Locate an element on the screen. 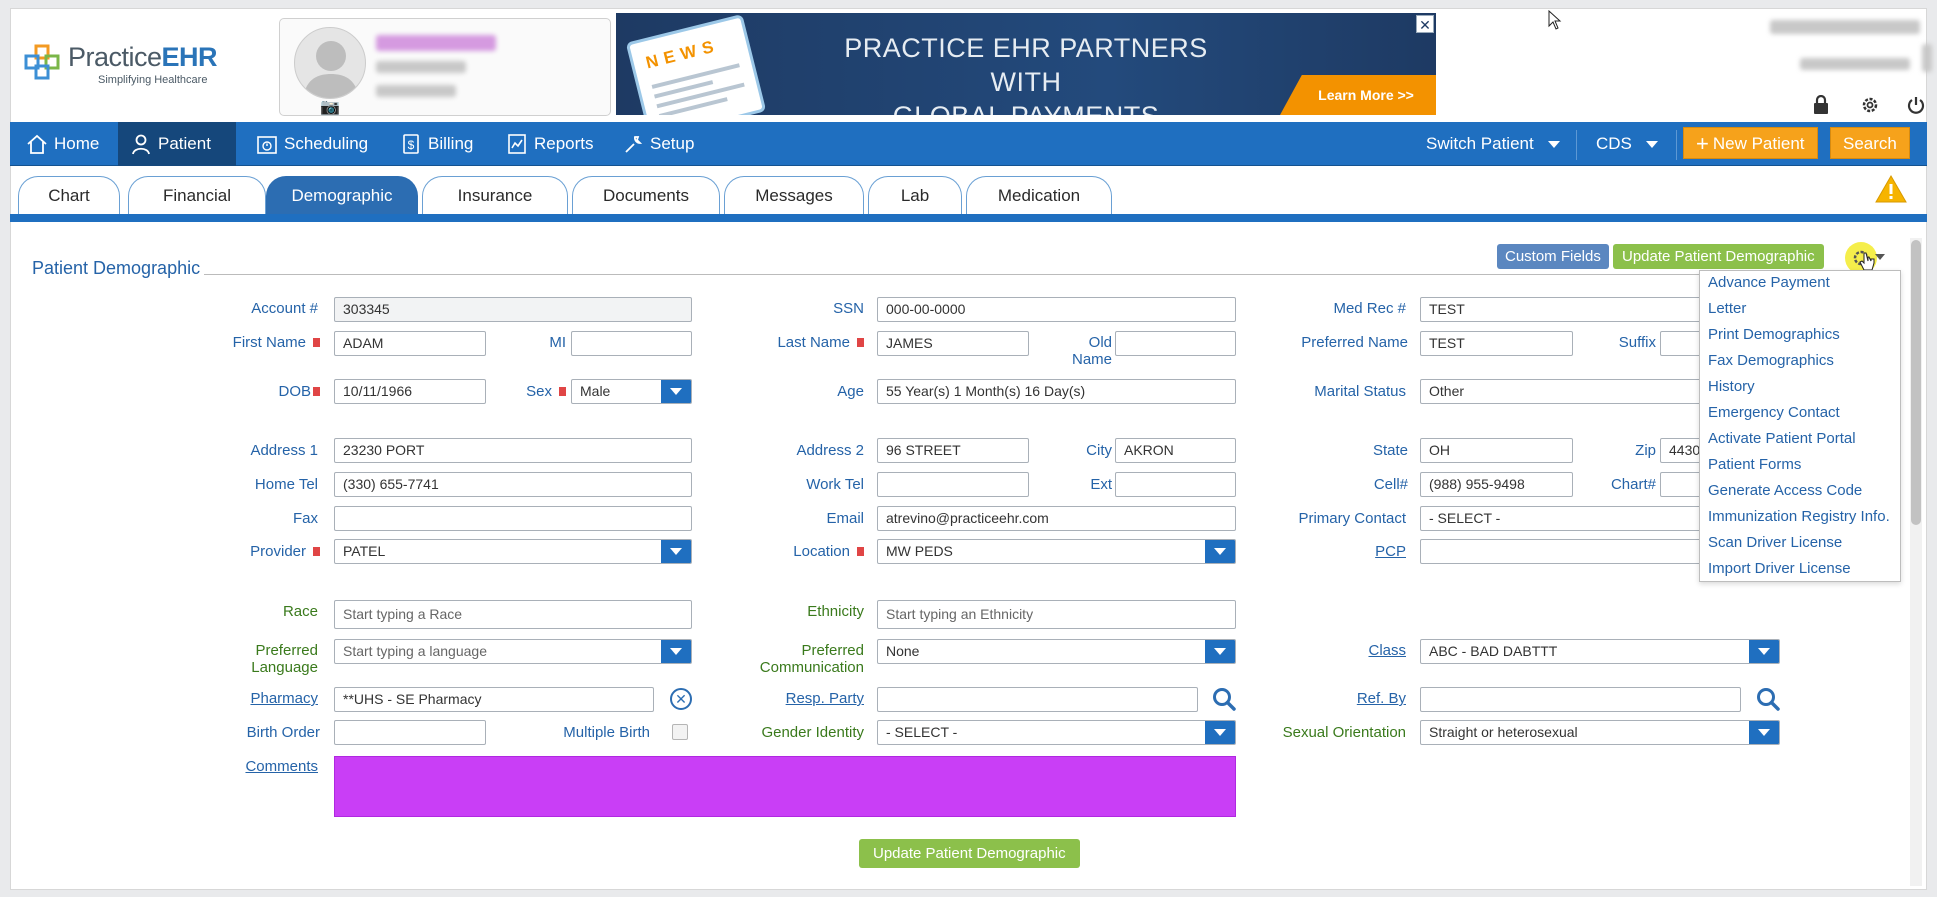 This screenshot has height=897, width=1937. race-field: Start typing a Race is located at coordinates (513, 614).